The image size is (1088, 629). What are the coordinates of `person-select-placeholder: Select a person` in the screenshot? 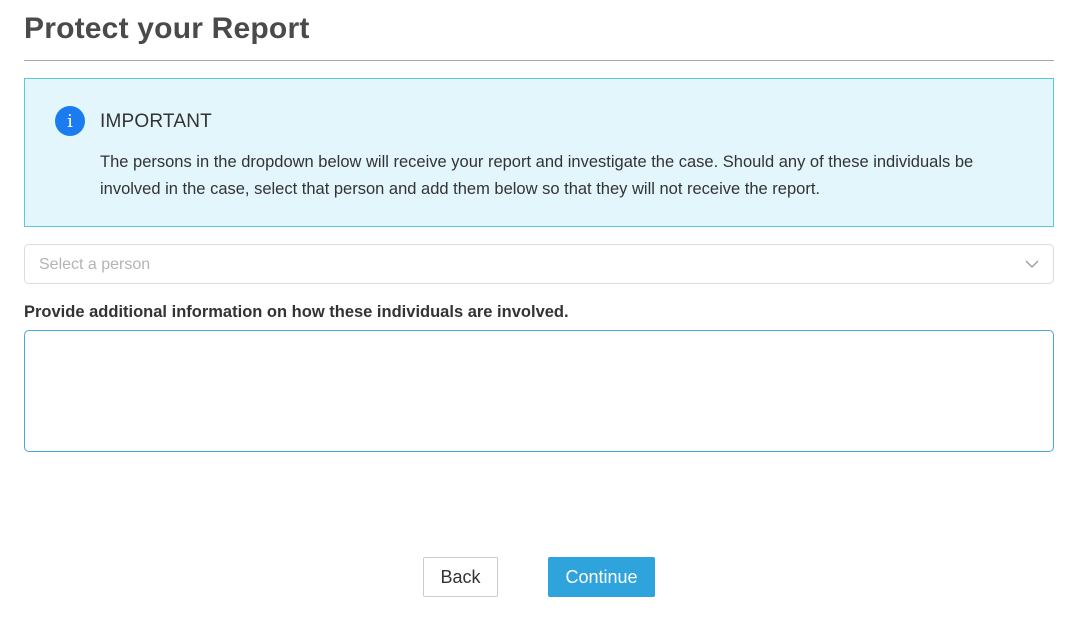 It's located at (95, 264).